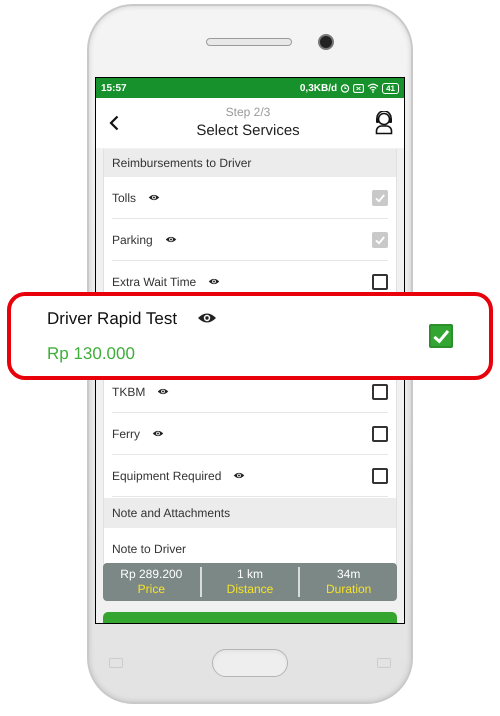 The image size is (500, 716). Describe the element at coordinates (349, 589) in the screenshot. I see `summary-label: Duration` at that location.